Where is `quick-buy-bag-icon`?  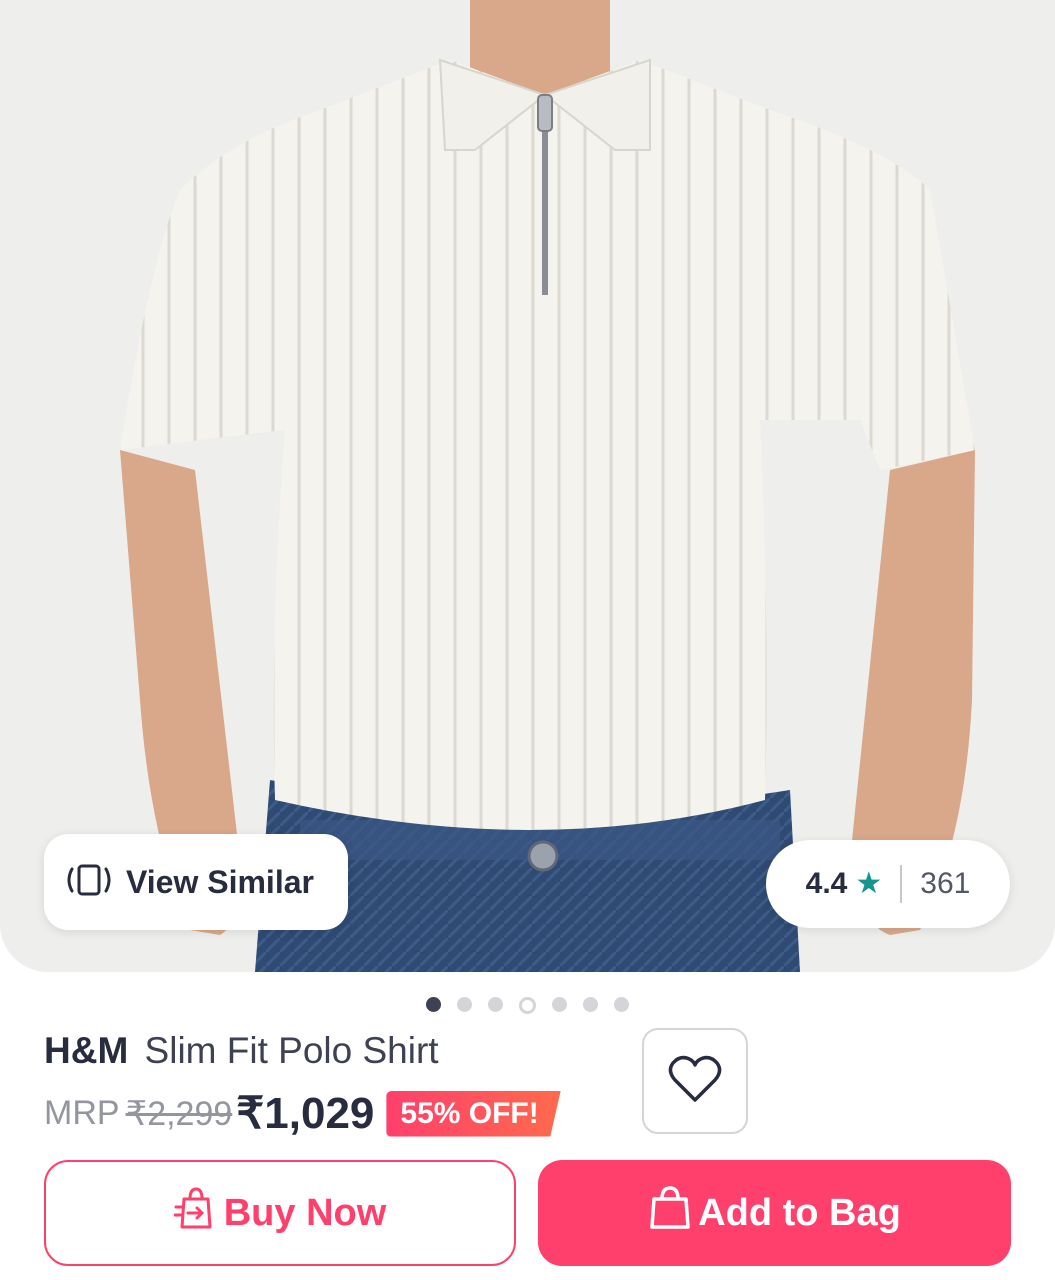
quick-buy-bag-icon is located at coordinates (198, 1213).